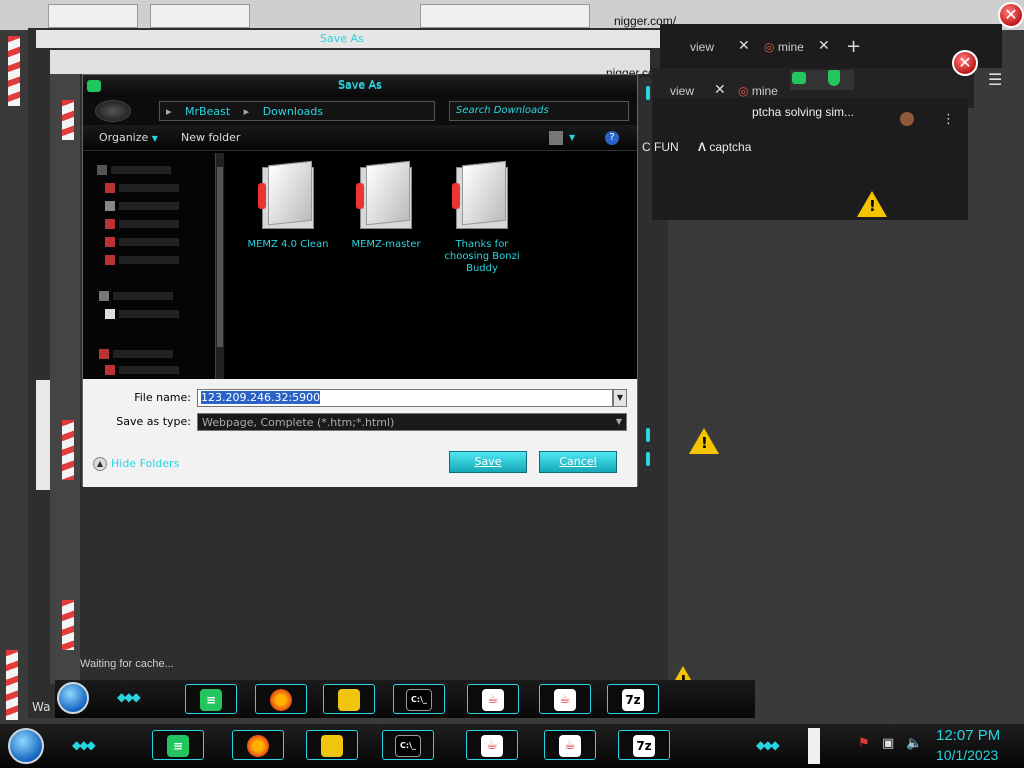 The height and width of the screenshot is (768, 1024). What do you see at coordinates (888, 743) in the screenshot?
I see `network-icon: ▣` at bounding box center [888, 743].